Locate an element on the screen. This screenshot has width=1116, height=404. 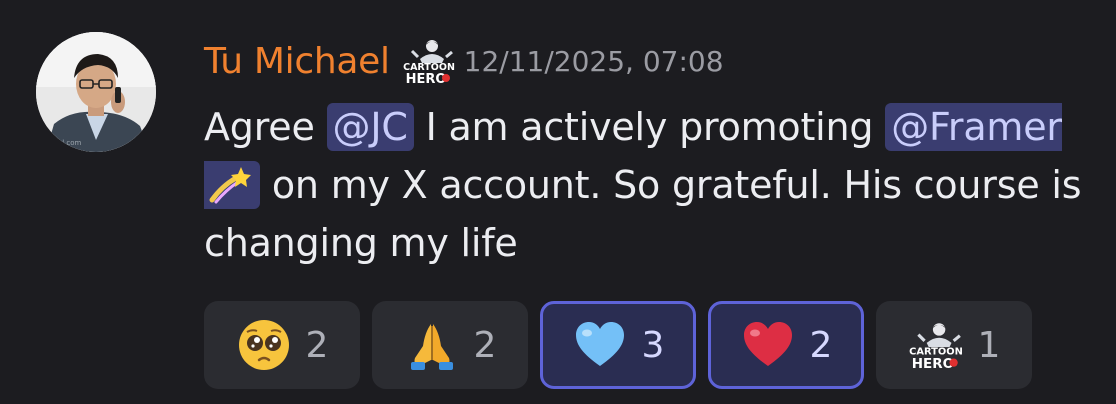
reaction-cartoon-hero: CARTOON HERO 1 is located at coordinates (954, 345).